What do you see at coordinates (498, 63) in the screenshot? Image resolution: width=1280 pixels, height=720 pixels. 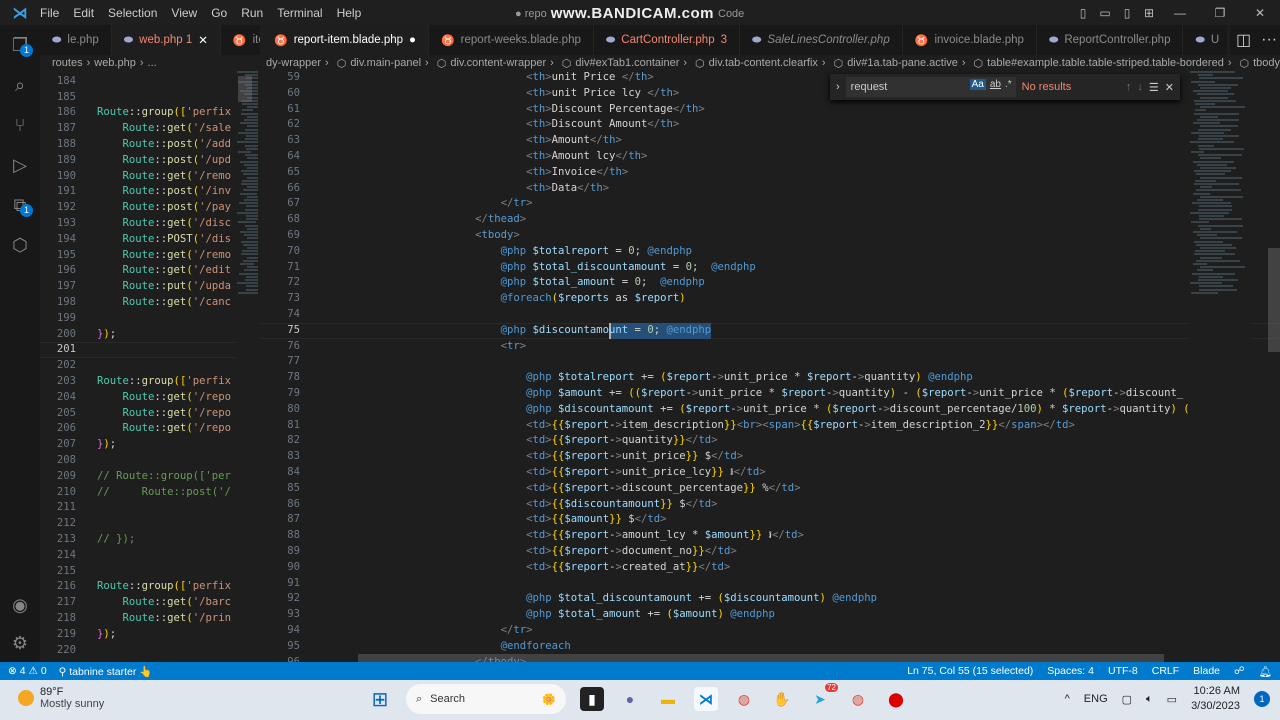 I see `breadcrumb-item: div.content-wrapper` at bounding box center [498, 63].